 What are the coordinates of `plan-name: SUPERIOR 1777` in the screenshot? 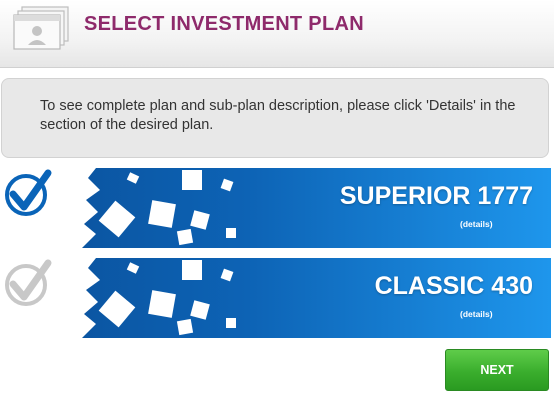 It's located at (436, 196).